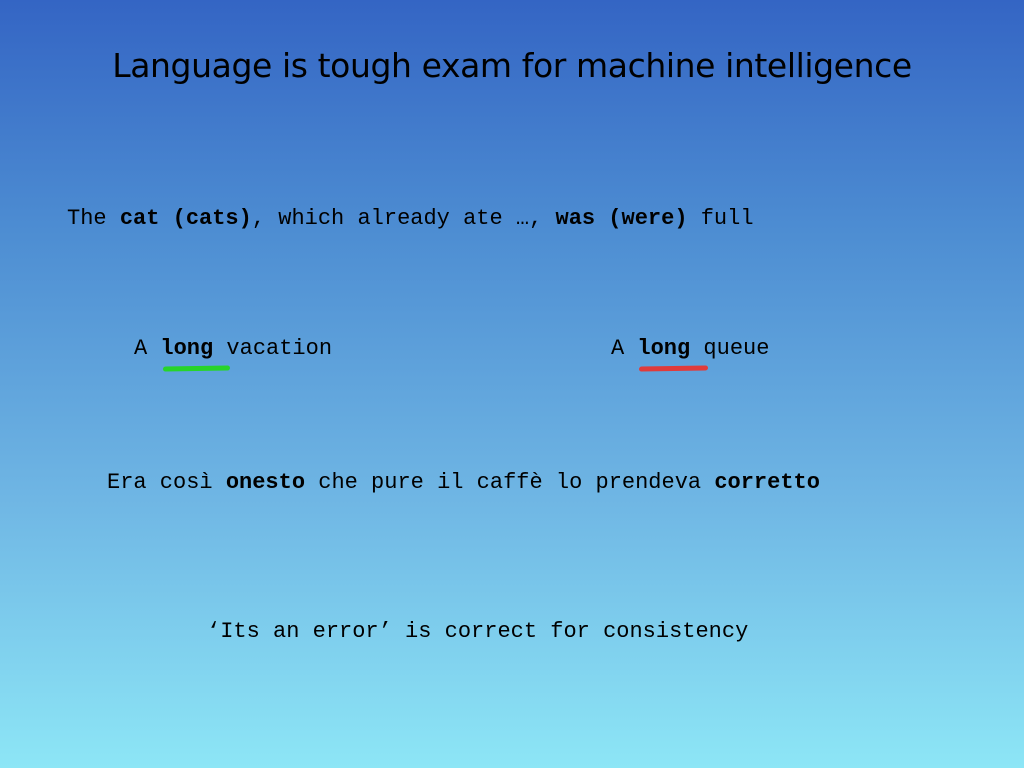  What do you see at coordinates (720, 218) in the screenshot?
I see `sentence-text: full` at bounding box center [720, 218].